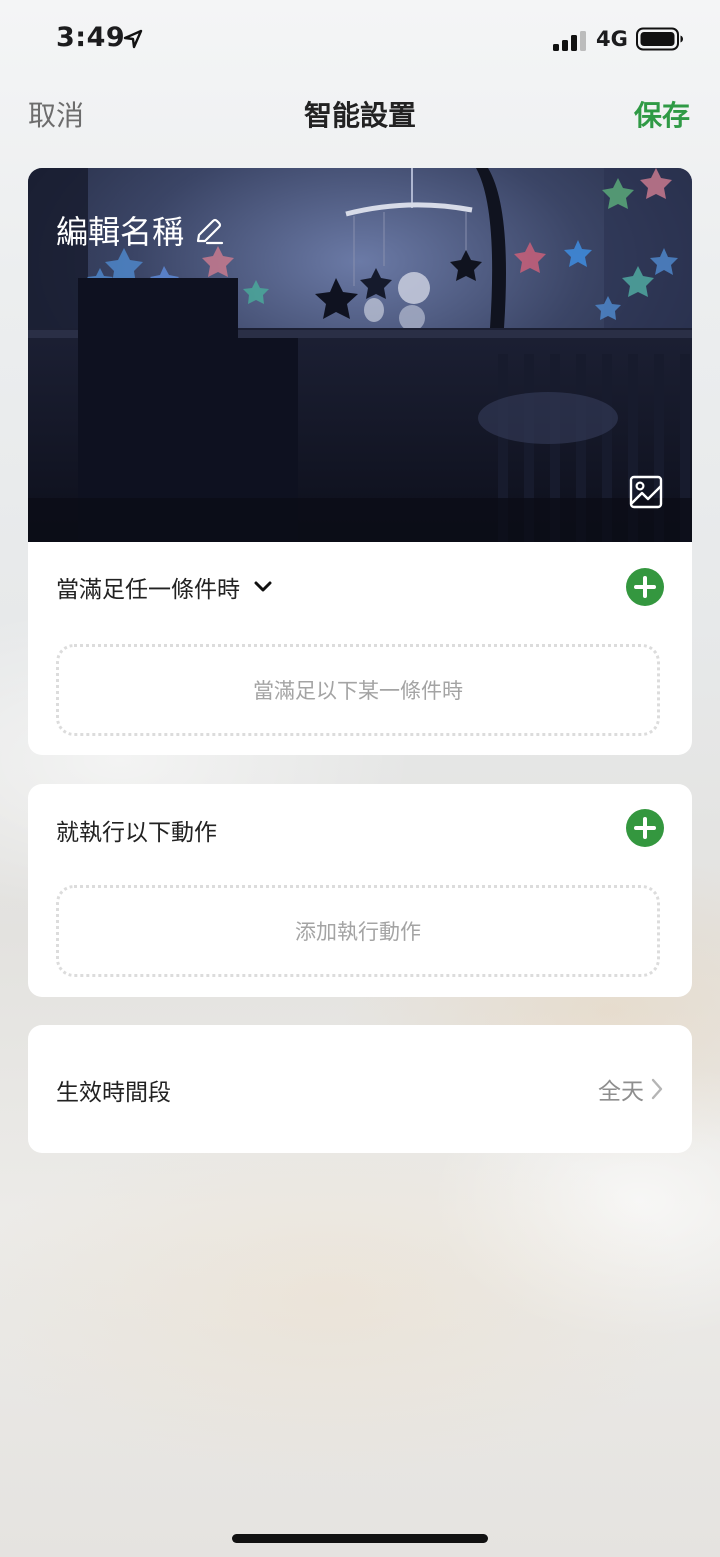  I want to click on status-bar: 3:49 4G, so click(360, 40).